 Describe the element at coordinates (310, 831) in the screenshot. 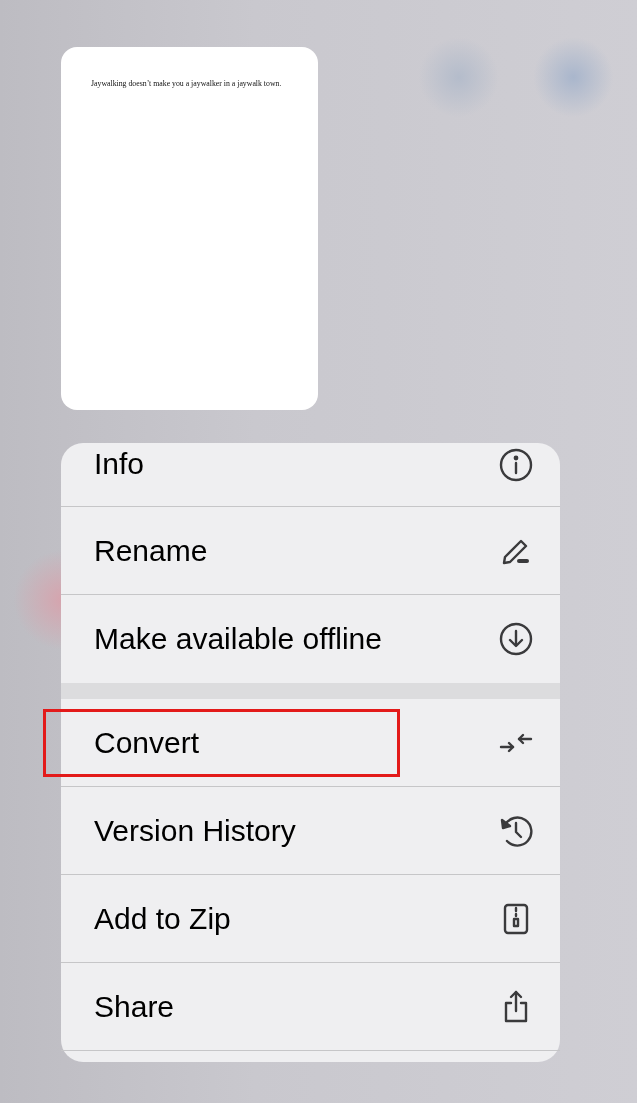

I see `menu-item: Version History` at that location.